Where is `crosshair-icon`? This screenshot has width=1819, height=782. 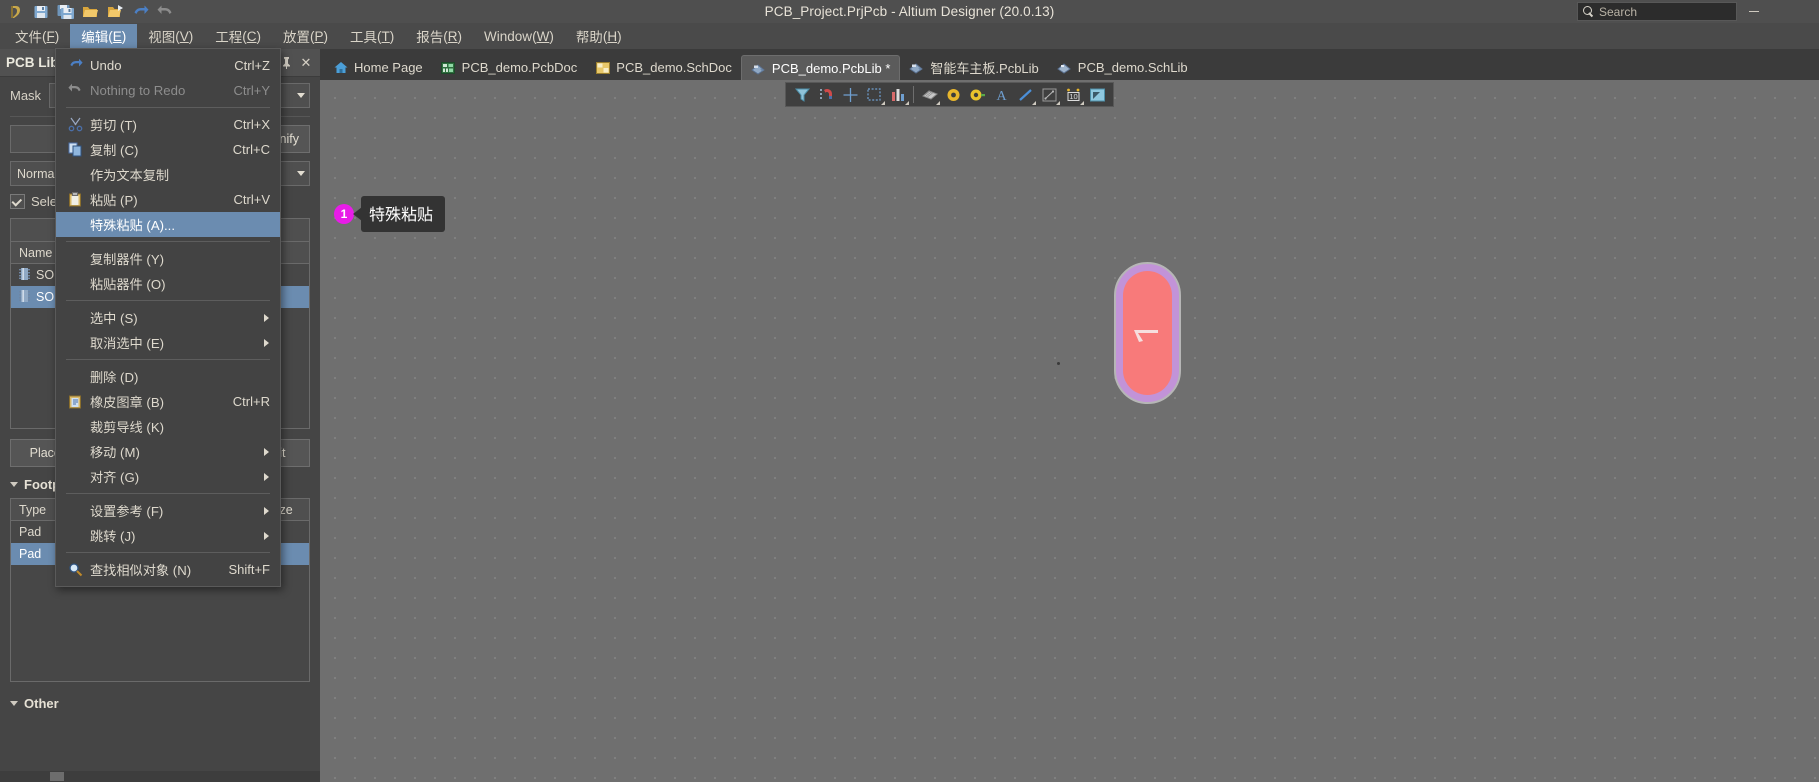 crosshair-icon is located at coordinates (850, 95).